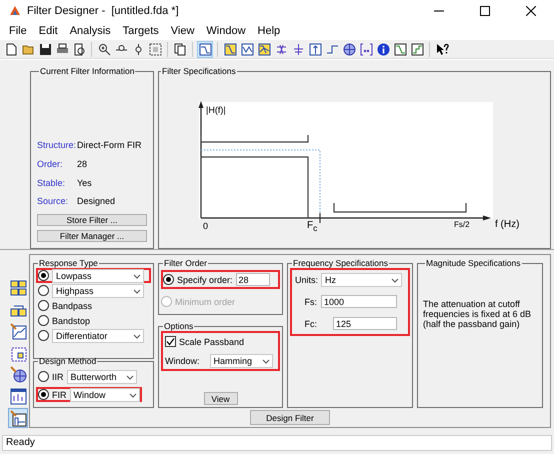 Image resolution: width=554 pixels, height=454 pixels. What do you see at coordinates (18, 31) in the screenshot?
I see `menu-item: File` at bounding box center [18, 31].